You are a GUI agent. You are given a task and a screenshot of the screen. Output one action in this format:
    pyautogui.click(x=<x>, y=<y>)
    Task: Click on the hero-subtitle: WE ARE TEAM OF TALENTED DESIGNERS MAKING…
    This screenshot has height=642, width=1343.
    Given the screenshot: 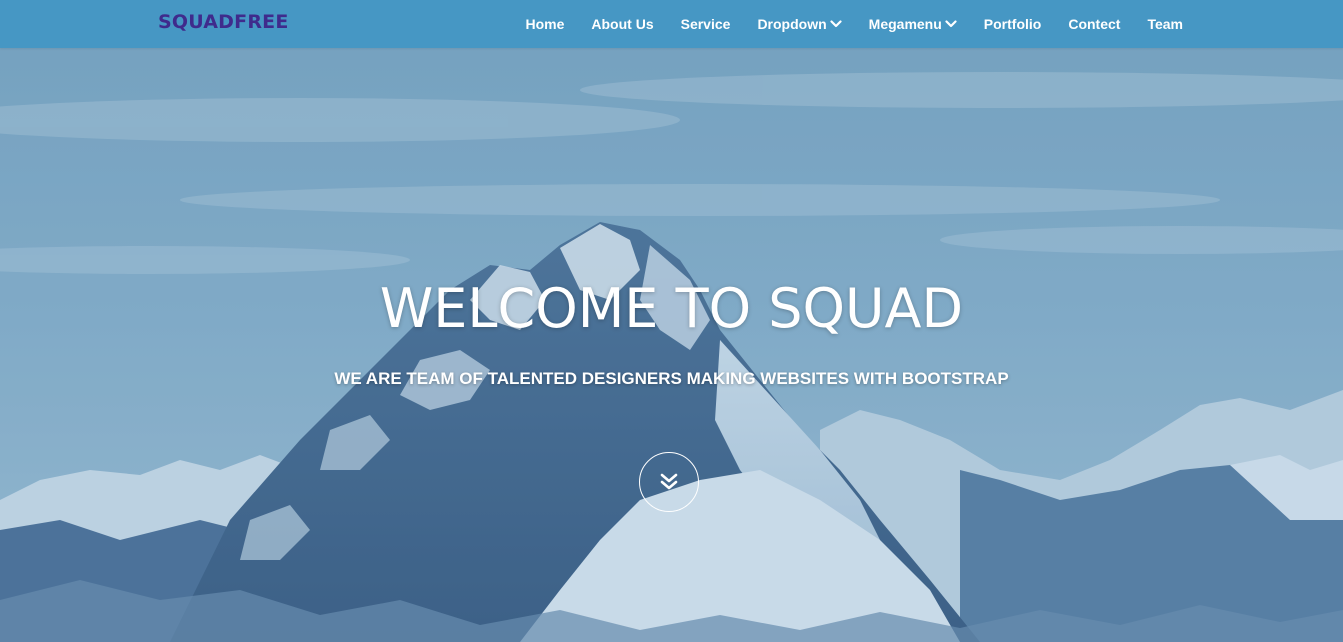 What is the action you would take?
    pyautogui.click(x=671, y=378)
    